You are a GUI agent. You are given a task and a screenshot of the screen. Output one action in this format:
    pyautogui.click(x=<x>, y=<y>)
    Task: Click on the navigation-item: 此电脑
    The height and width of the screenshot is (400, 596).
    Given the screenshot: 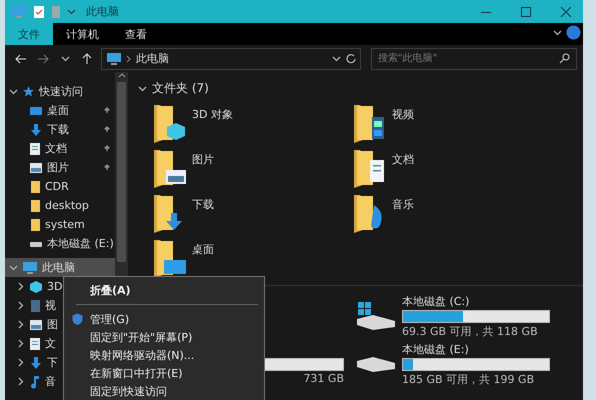 What is the action you would take?
    pyautogui.click(x=60, y=267)
    